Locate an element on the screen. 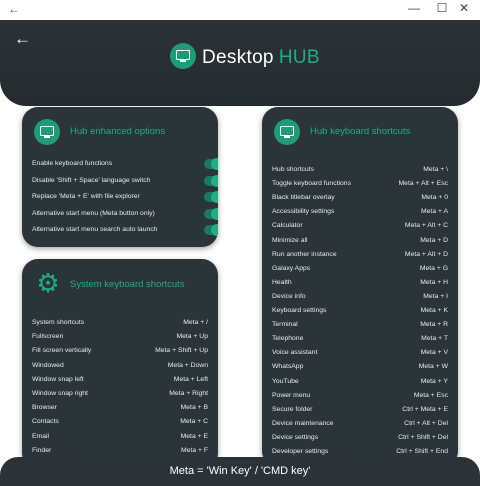 The image size is (480, 486). shortcut-label: System shortcuts is located at coordinates (58, 322).